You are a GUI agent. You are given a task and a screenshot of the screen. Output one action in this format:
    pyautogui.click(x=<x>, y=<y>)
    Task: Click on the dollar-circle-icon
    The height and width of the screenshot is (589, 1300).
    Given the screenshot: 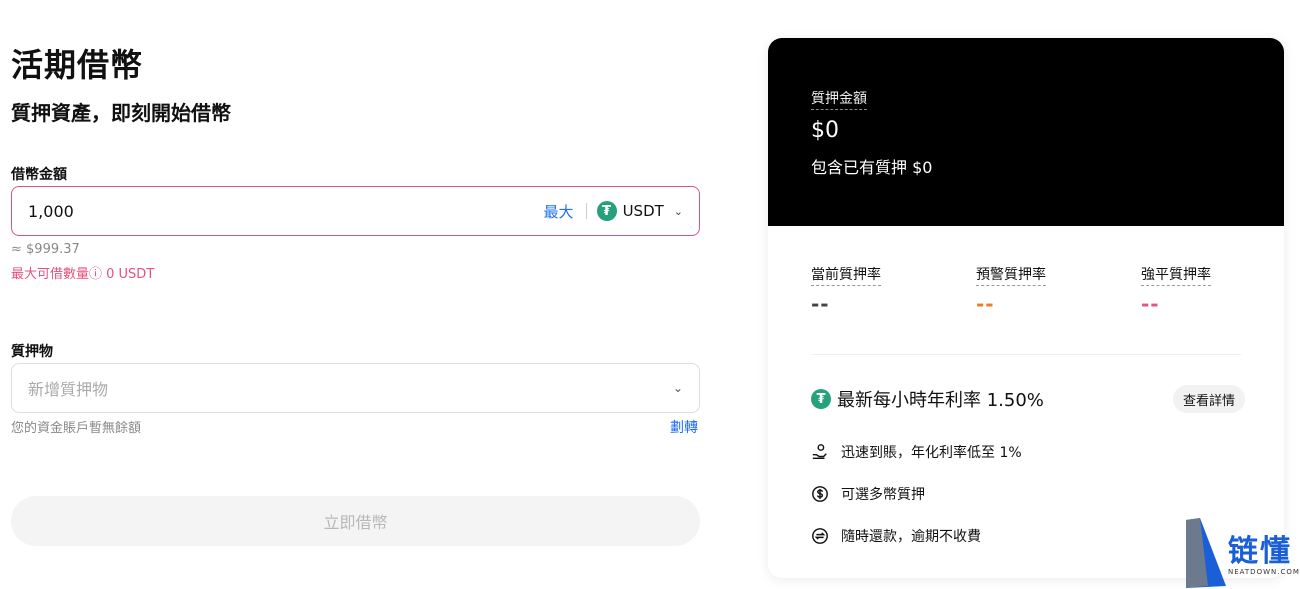 What is the action you would take?
    pyautogui.click(x=820, y=494)
    